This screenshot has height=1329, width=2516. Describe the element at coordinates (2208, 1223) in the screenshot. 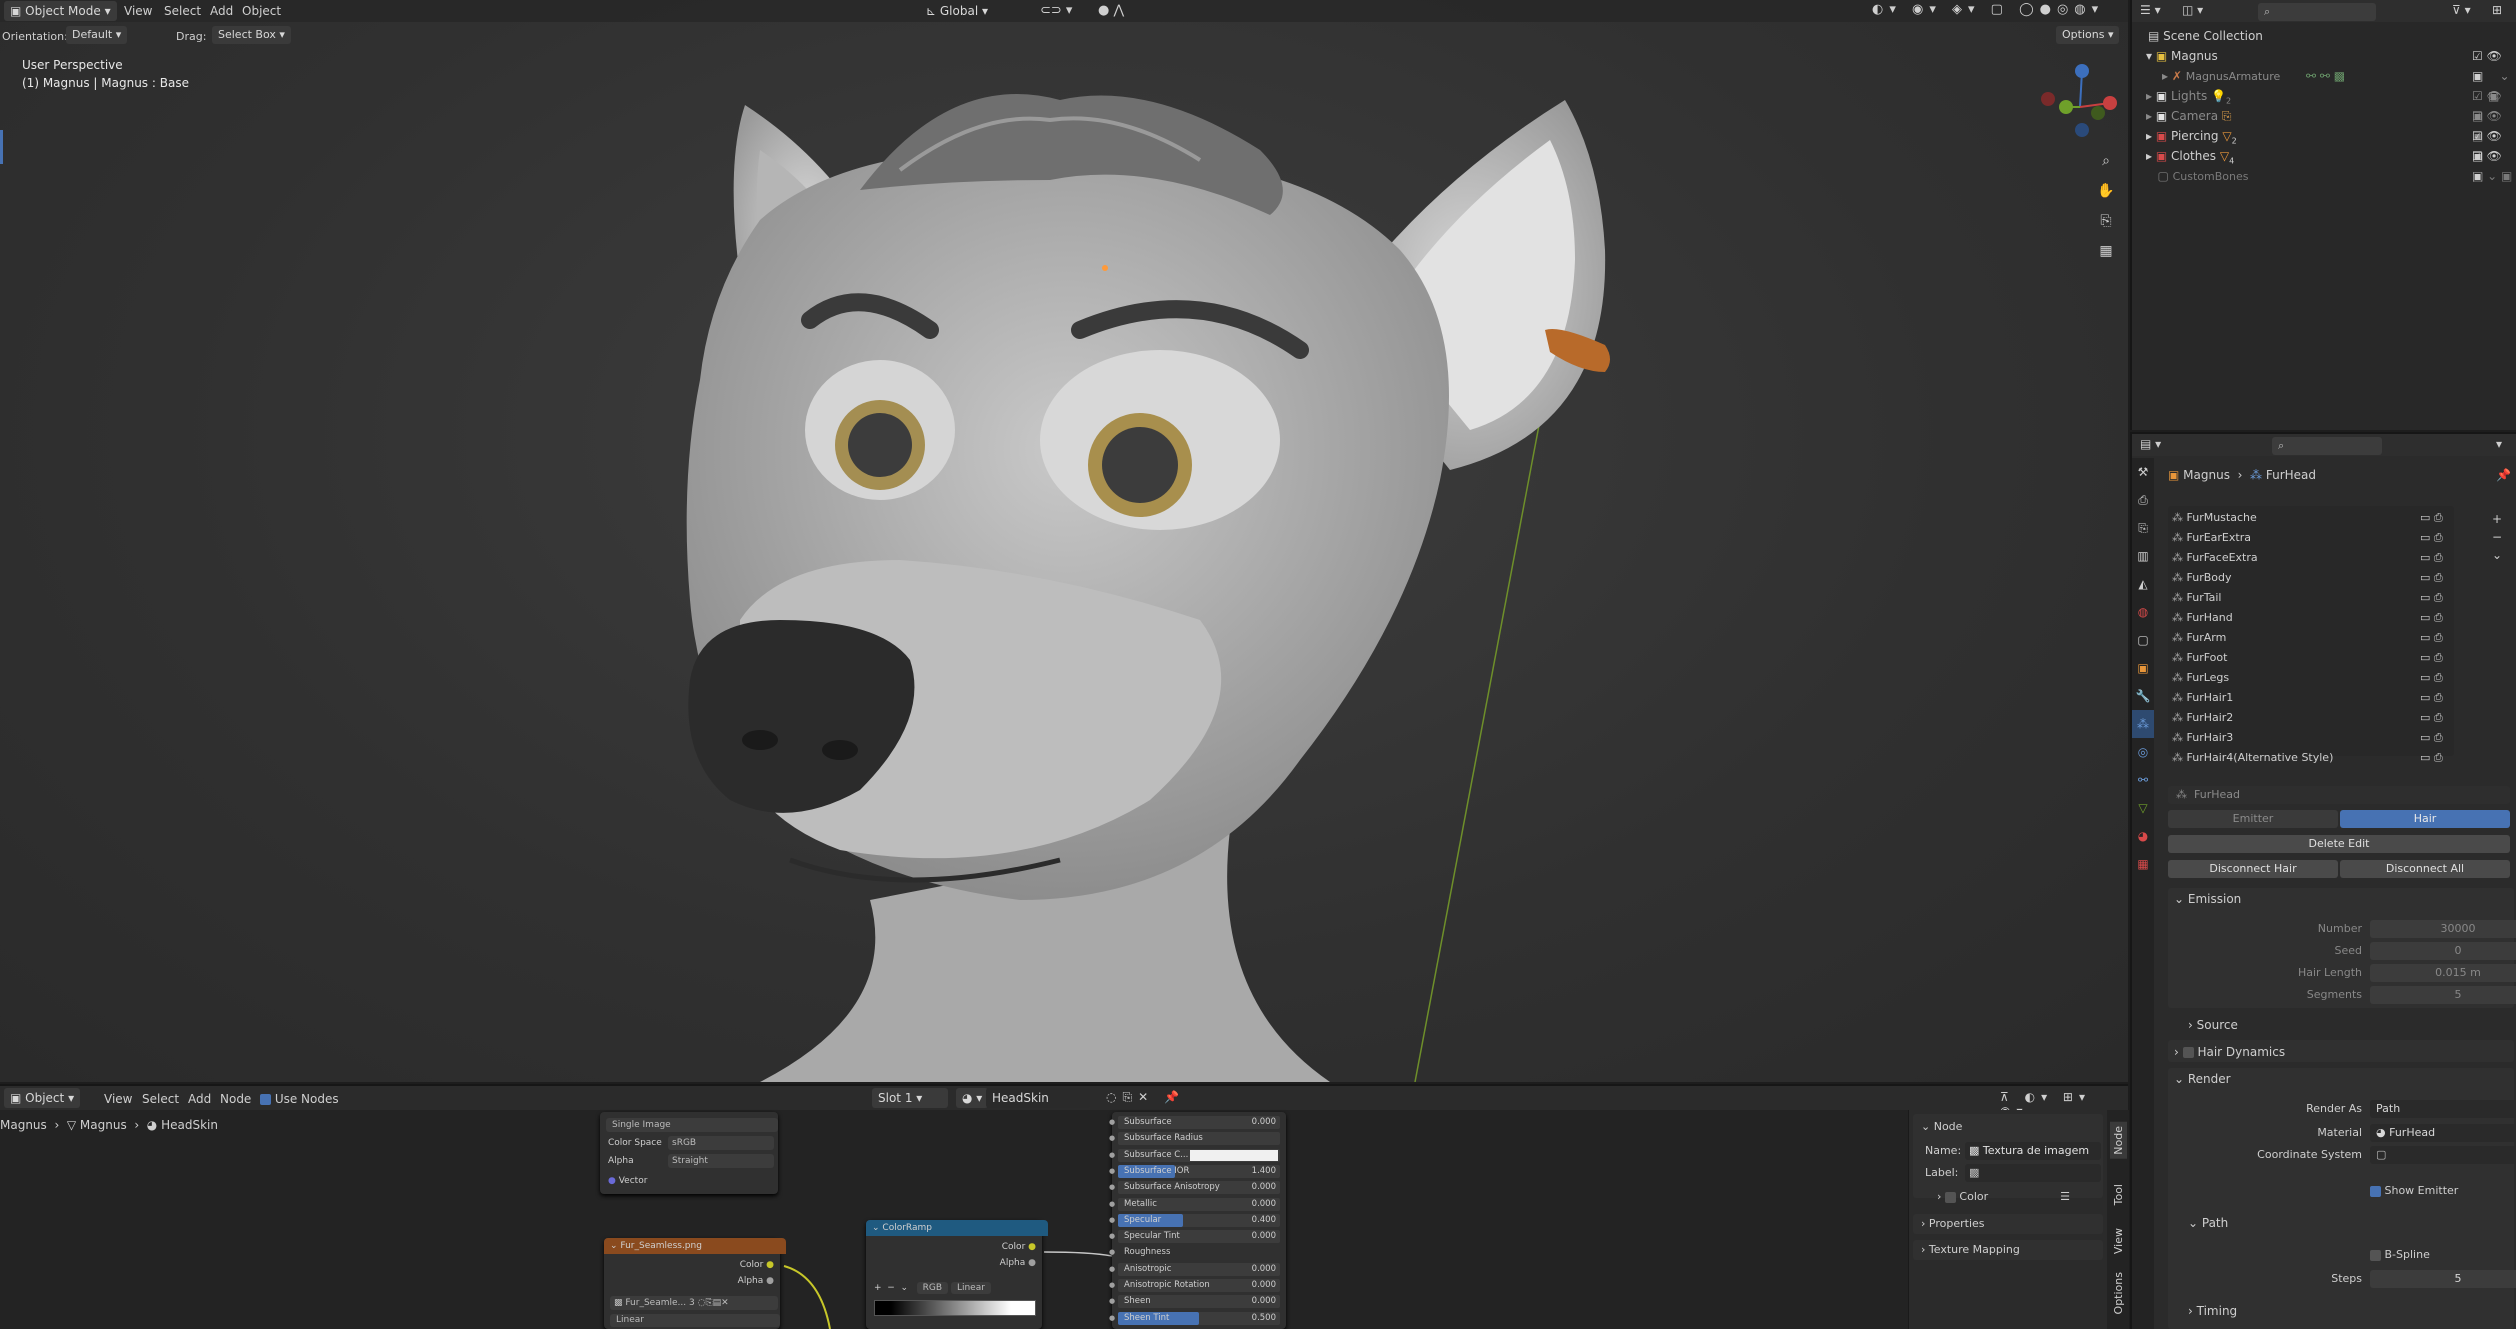

I see `path-subpanel-header: ⌄ Path` at that location.